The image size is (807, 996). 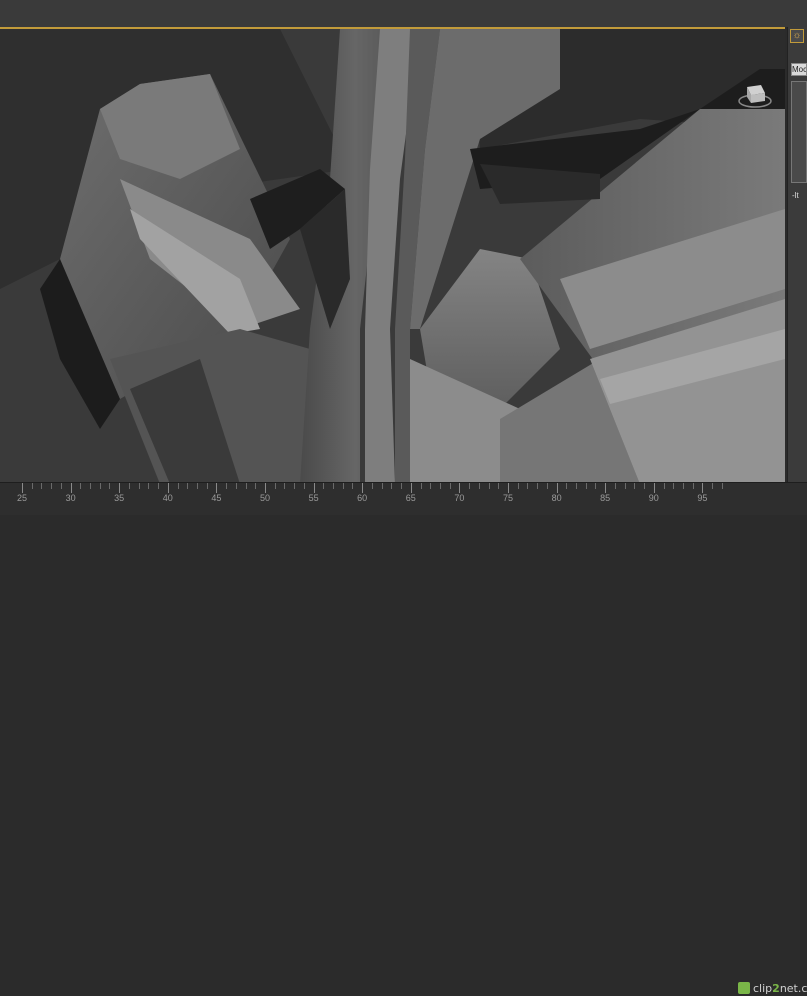 What do you see at coordinates (799, 69) in the screenshot?
I see `modifier-list-field: Moc` at bounding box center [799, 69].